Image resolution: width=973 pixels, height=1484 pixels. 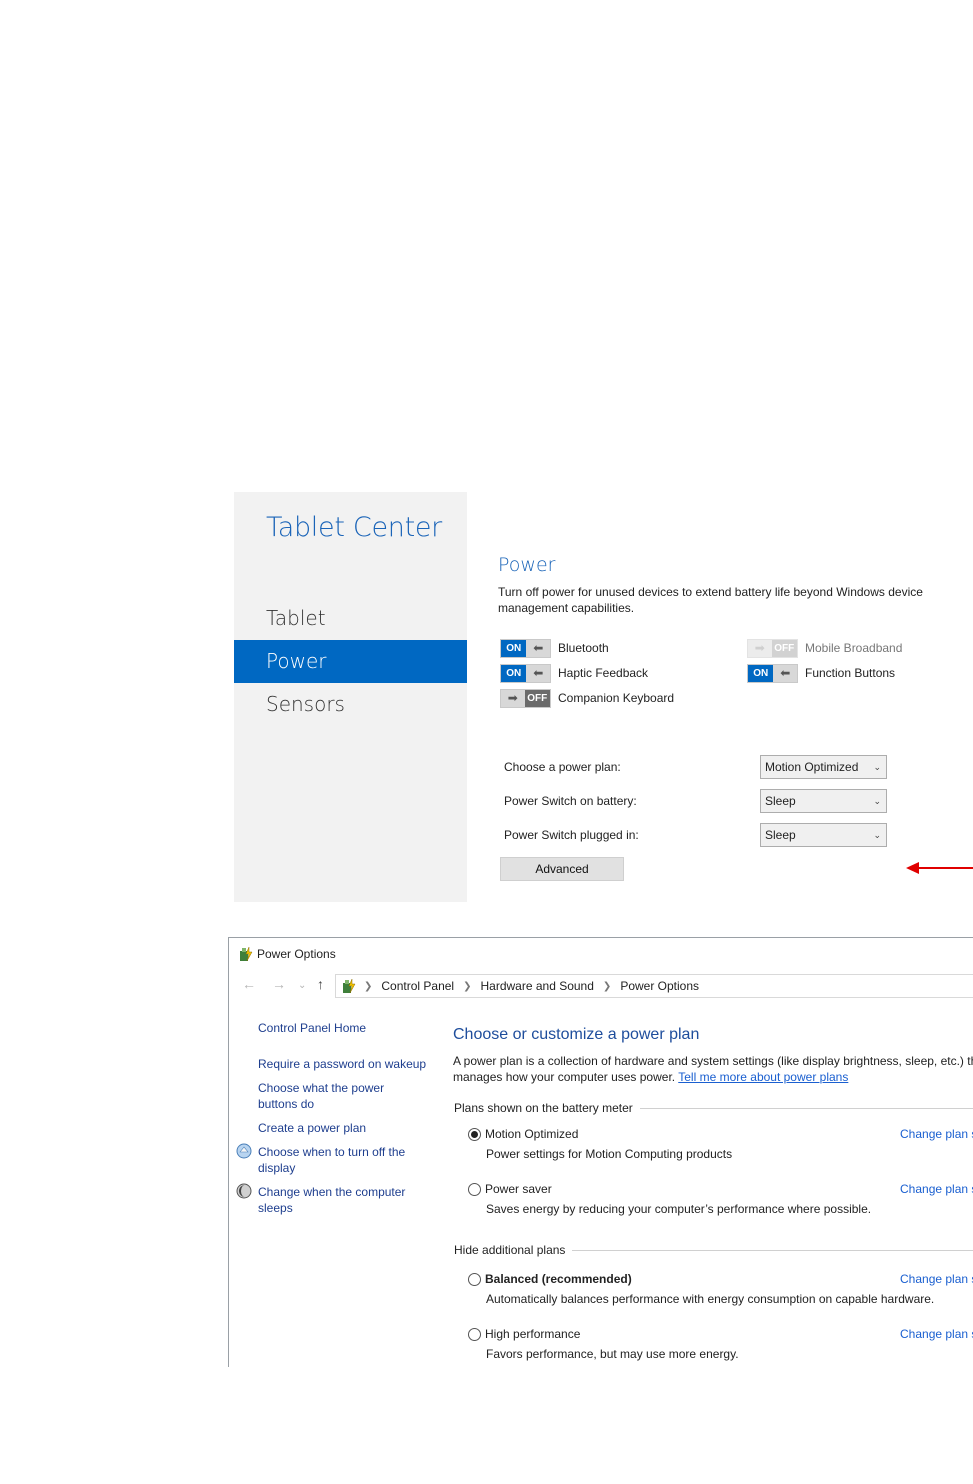 I want to click on breadcrumb-hardware-sound: Hardware and Sound, so click(x=537, y=986).